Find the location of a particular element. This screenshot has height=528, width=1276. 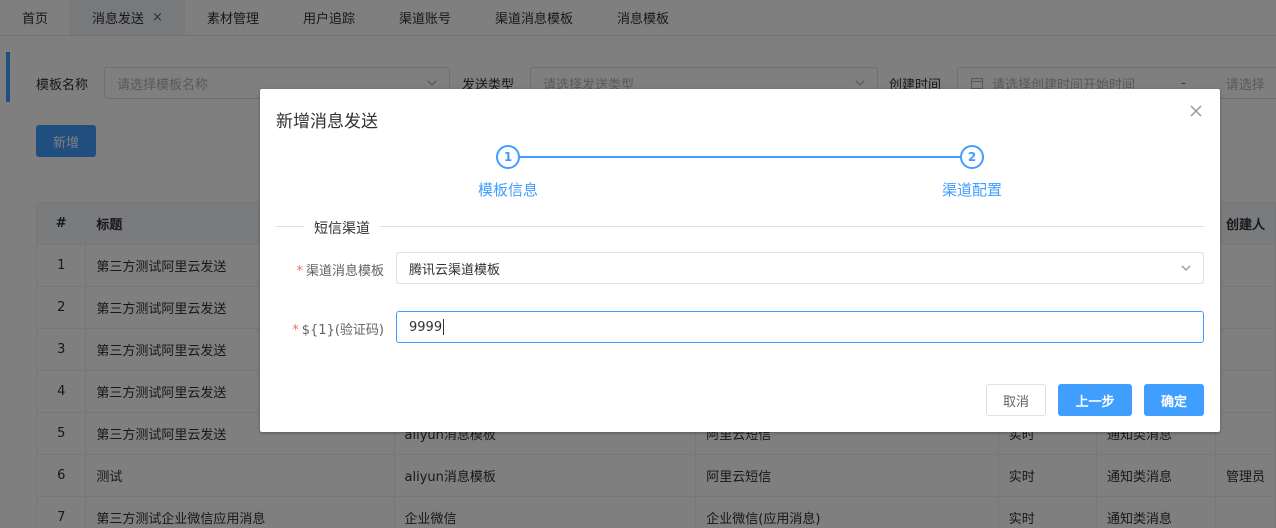

text-caret is located at coordinates (444, 327).